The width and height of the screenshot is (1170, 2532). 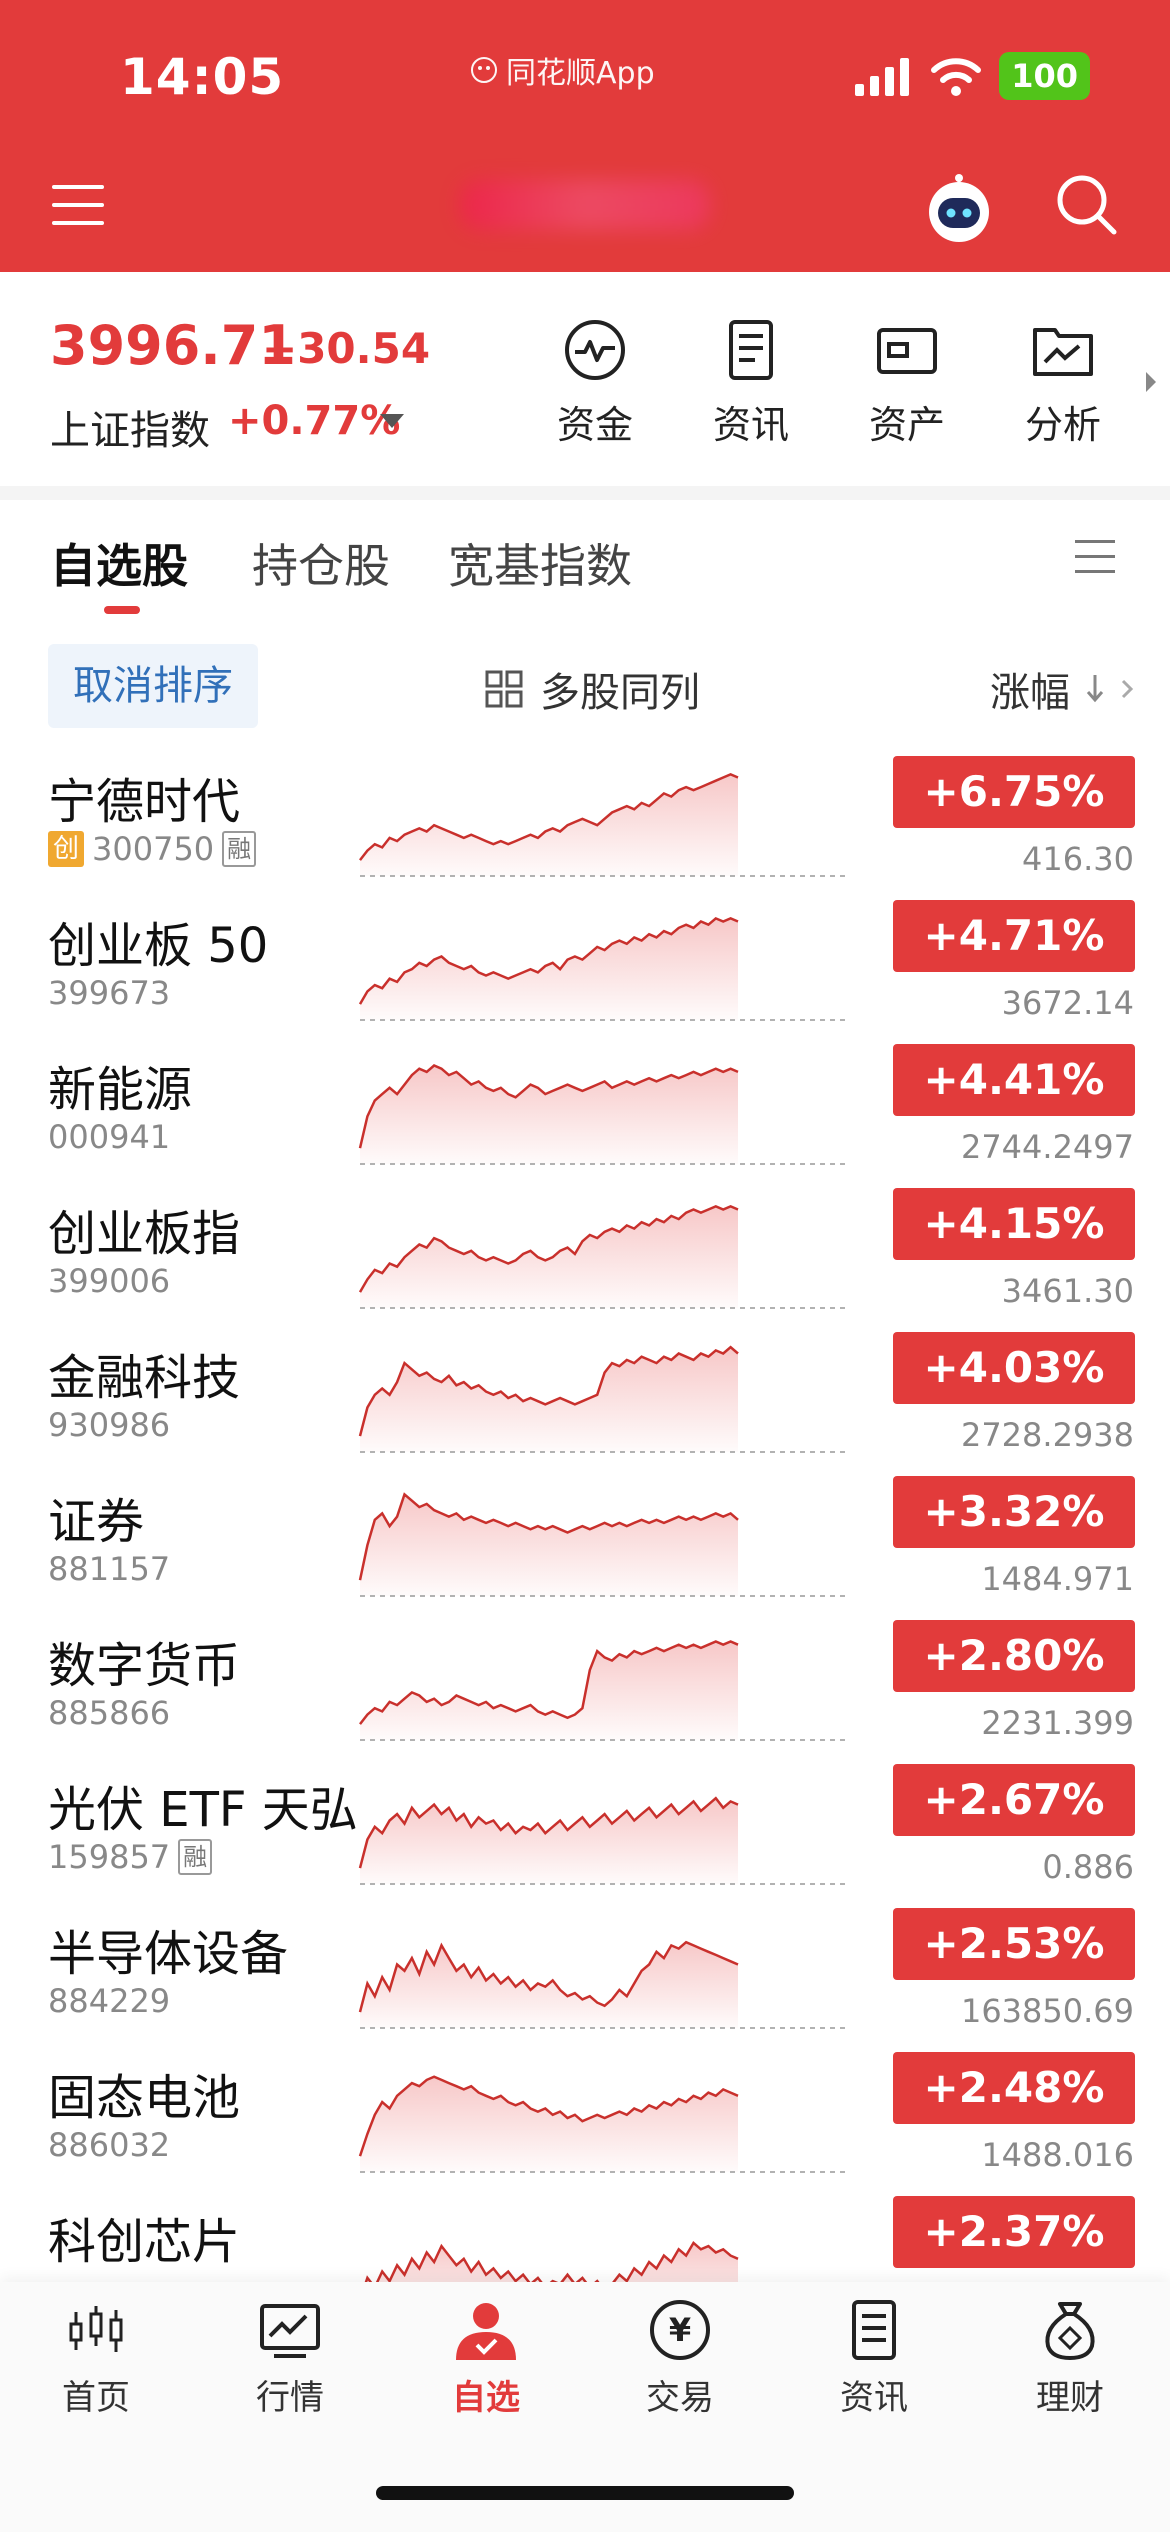 I want to click on signal-icon, so click(x=882, y=77).